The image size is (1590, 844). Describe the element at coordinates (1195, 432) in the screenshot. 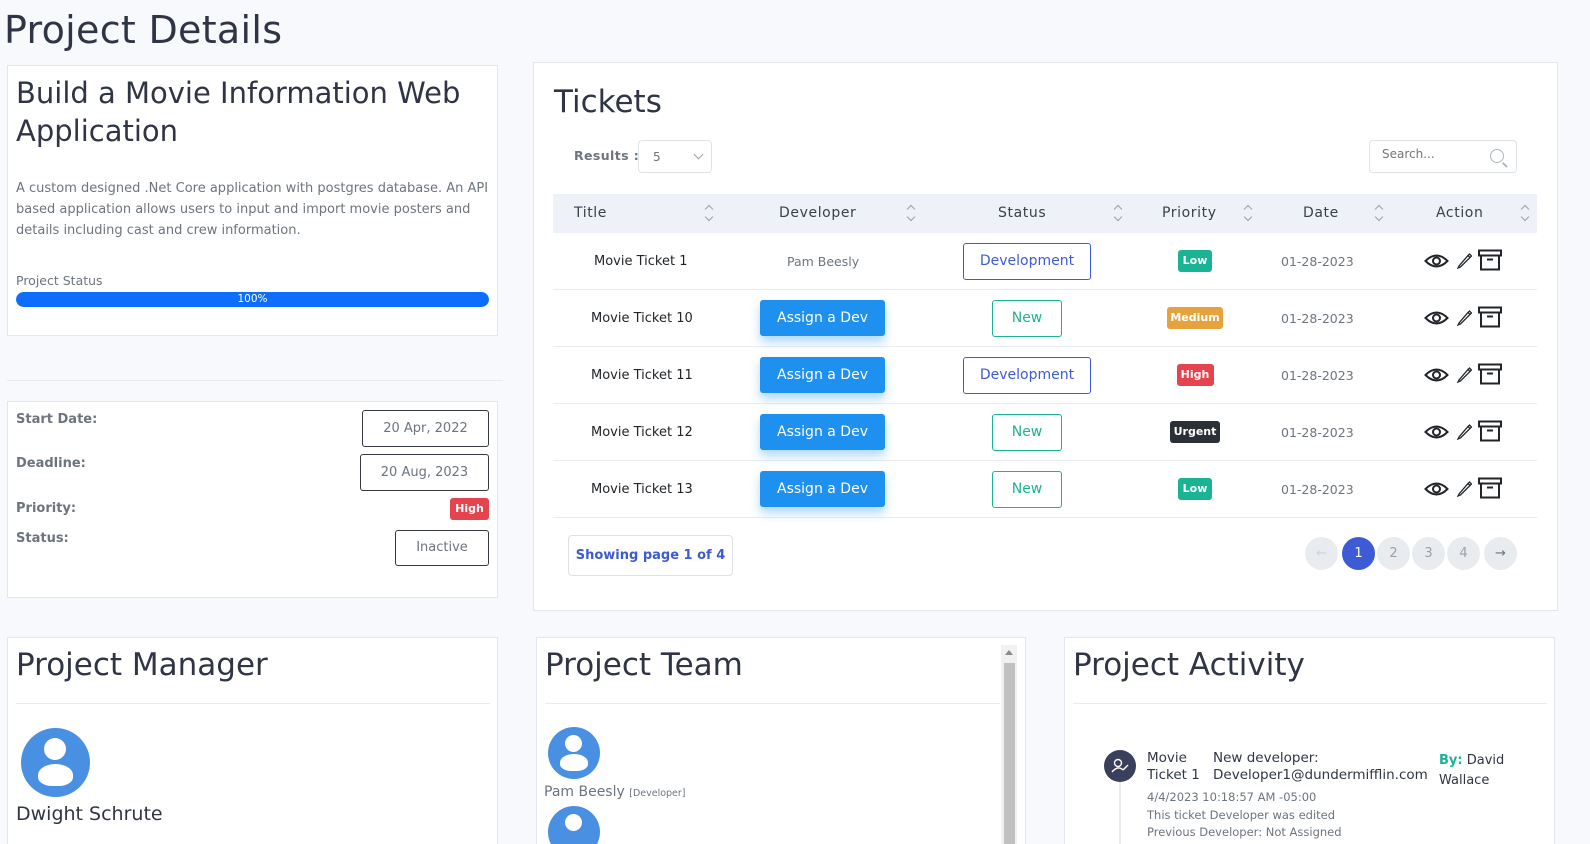

I see `ticket-priority-badge: Urgent` at that location.